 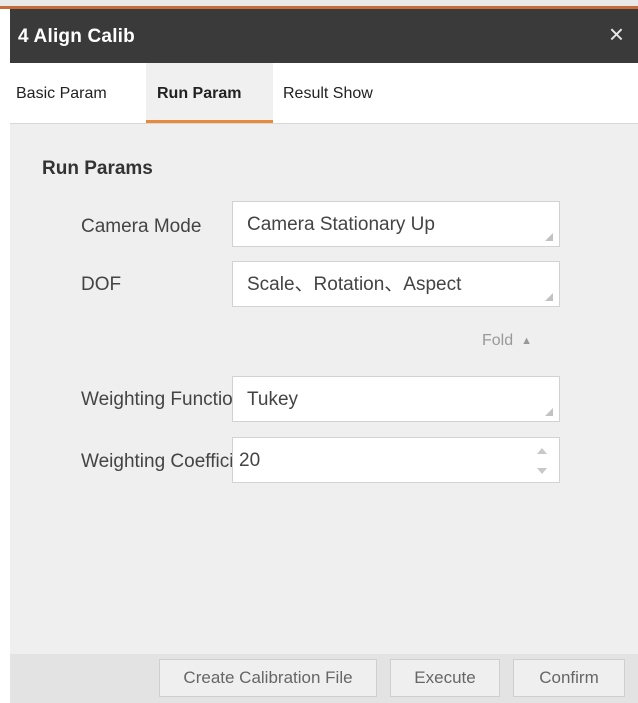 I want to click on weighting-function-select: Tukey, so click(x=396, y=399).